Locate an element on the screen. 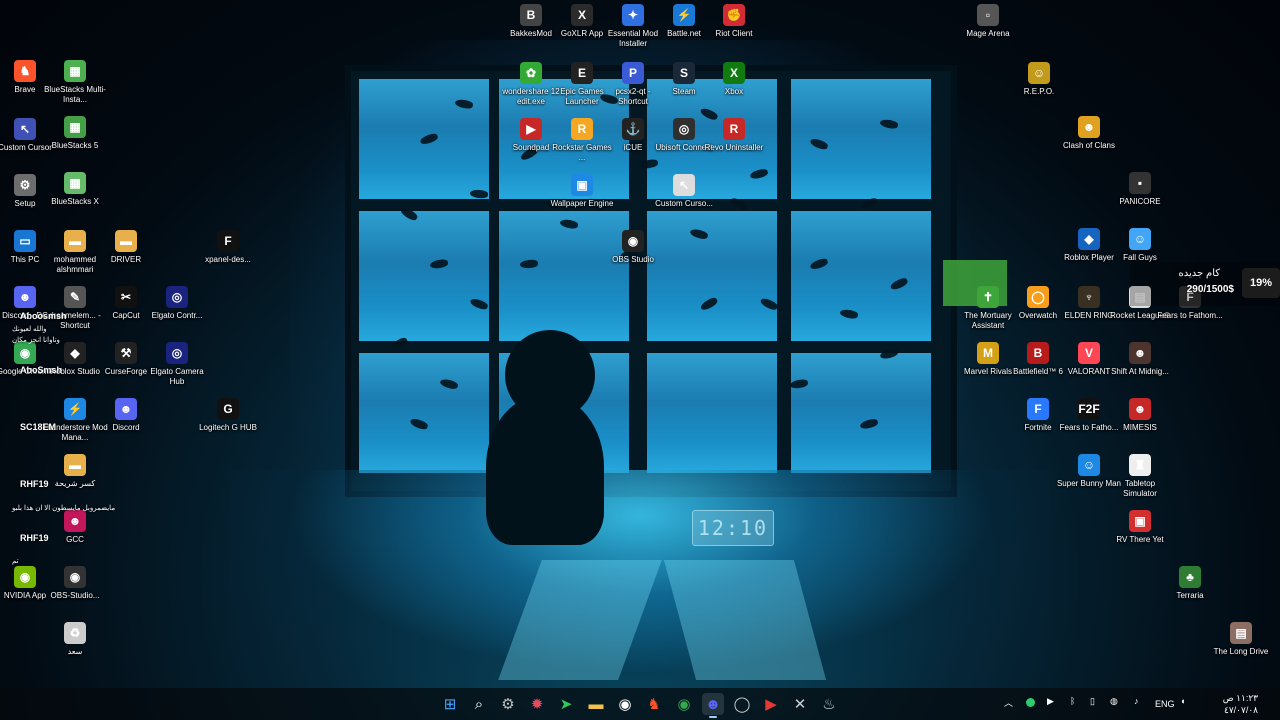 The height and width of the screenshot is (720, 1280). desktop-icon-logitech-g-hub: G Logitech G HUB is located at coordinates (228, 415).